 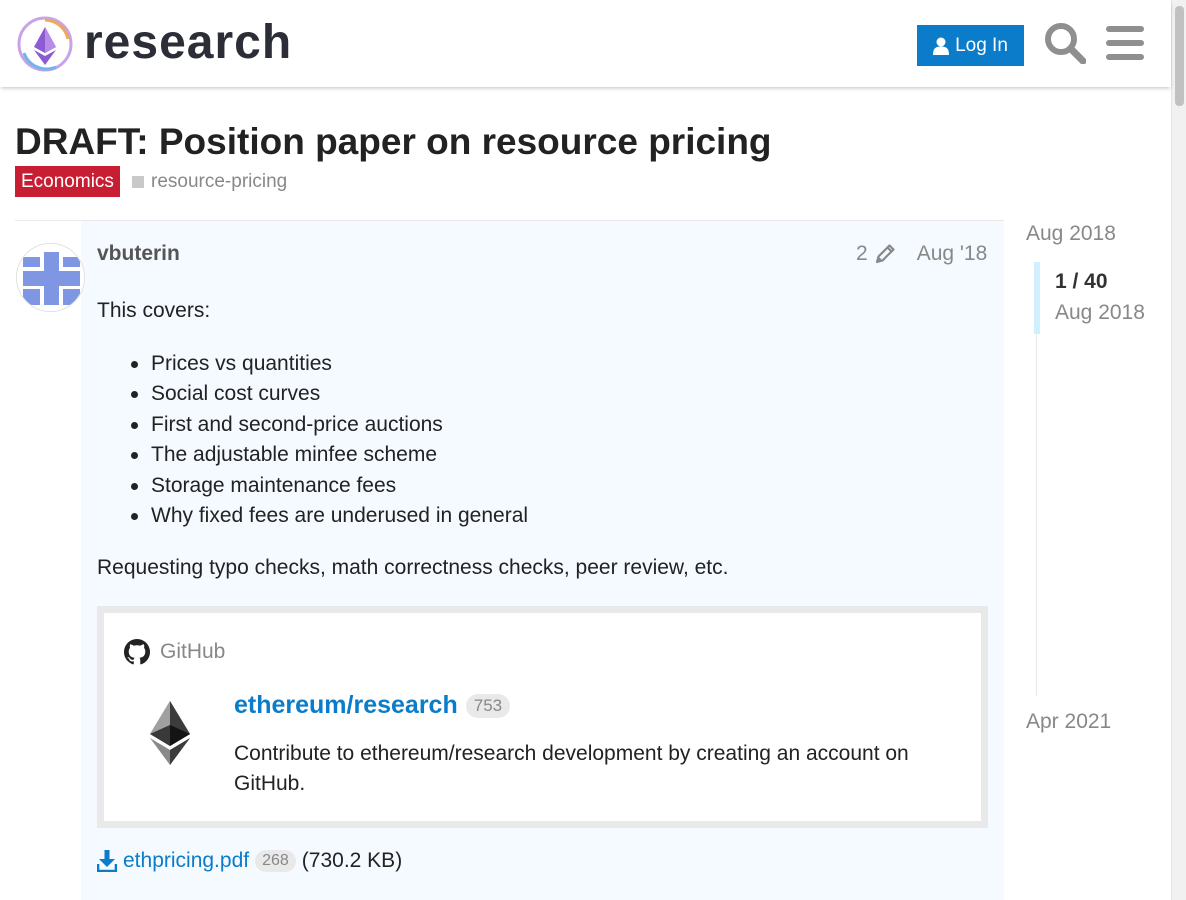 I want to click on attachment-size: (730.2 KB), so click(x=352, y=860).